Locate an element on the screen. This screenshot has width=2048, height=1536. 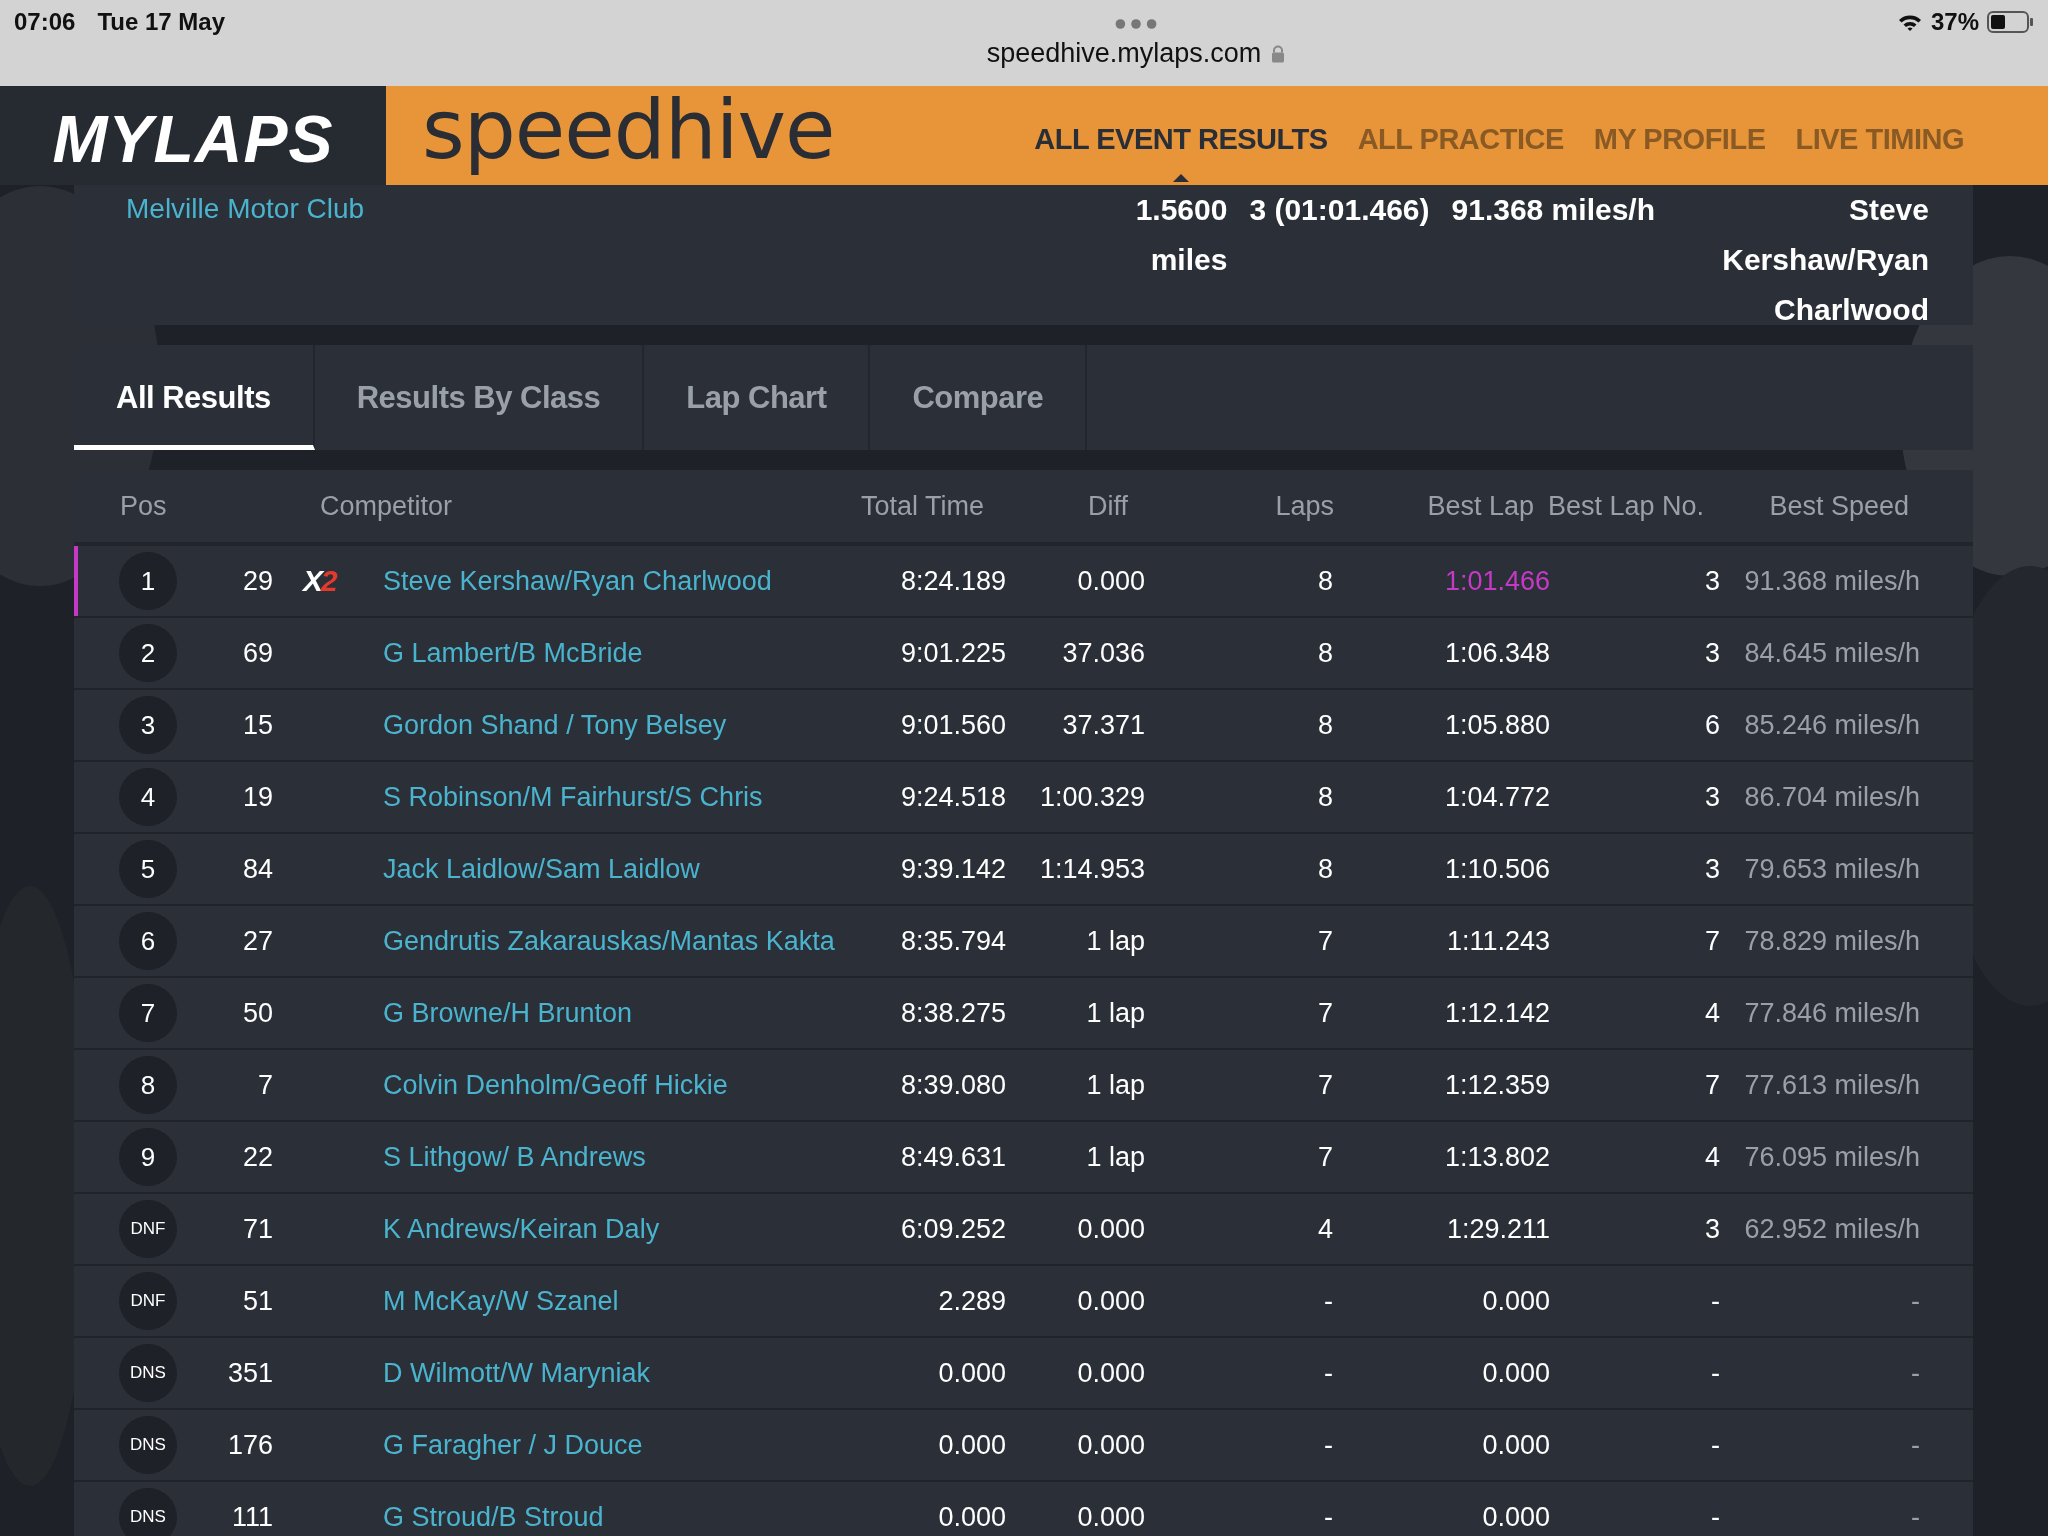
column-header: Best Speed is located at coordinates (1806, 506).